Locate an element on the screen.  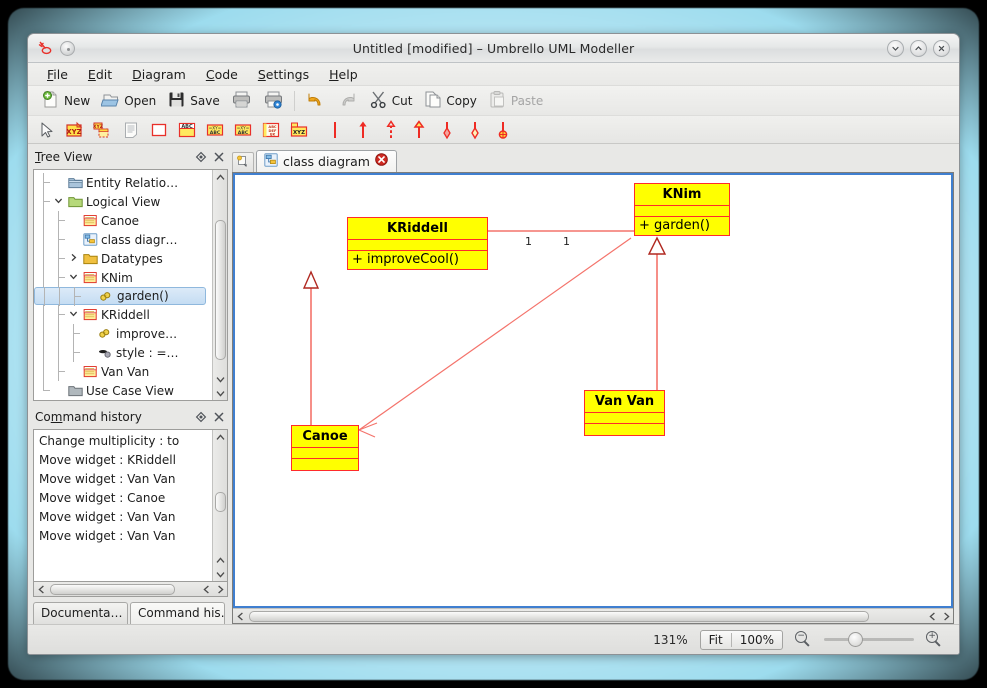
interface-tool: =XY= ABC is located at coordinates (215, 130).